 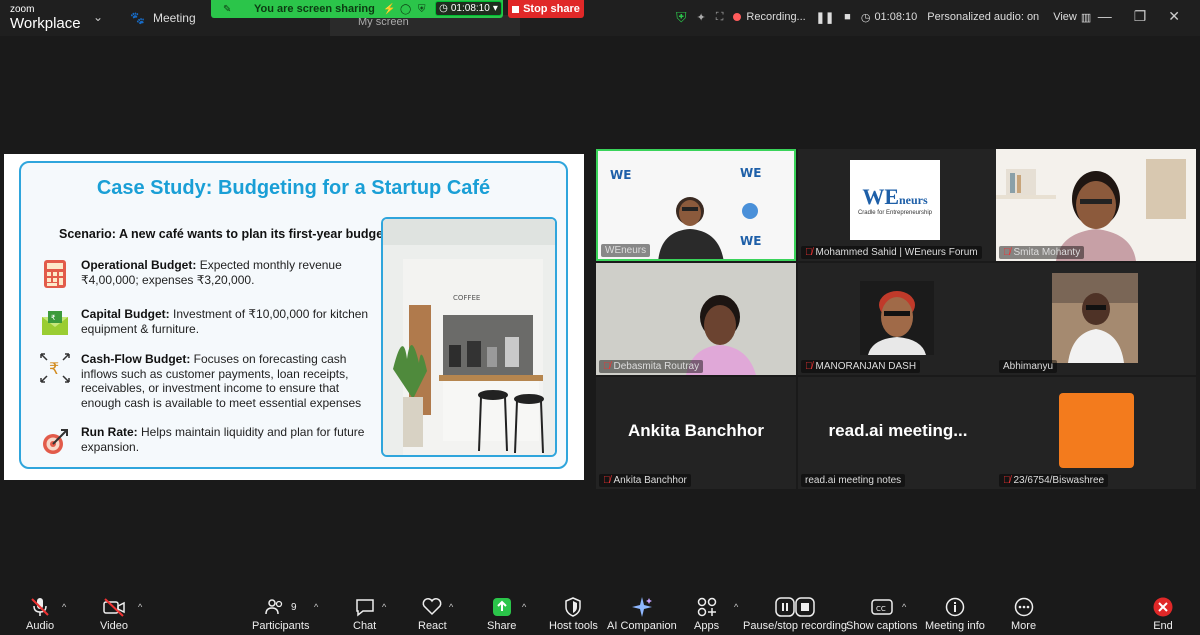 What do you see at coordinates (720, 17) in the screenshot?
I see `focus-icon: ⛶` at bounding box center [720, 17].